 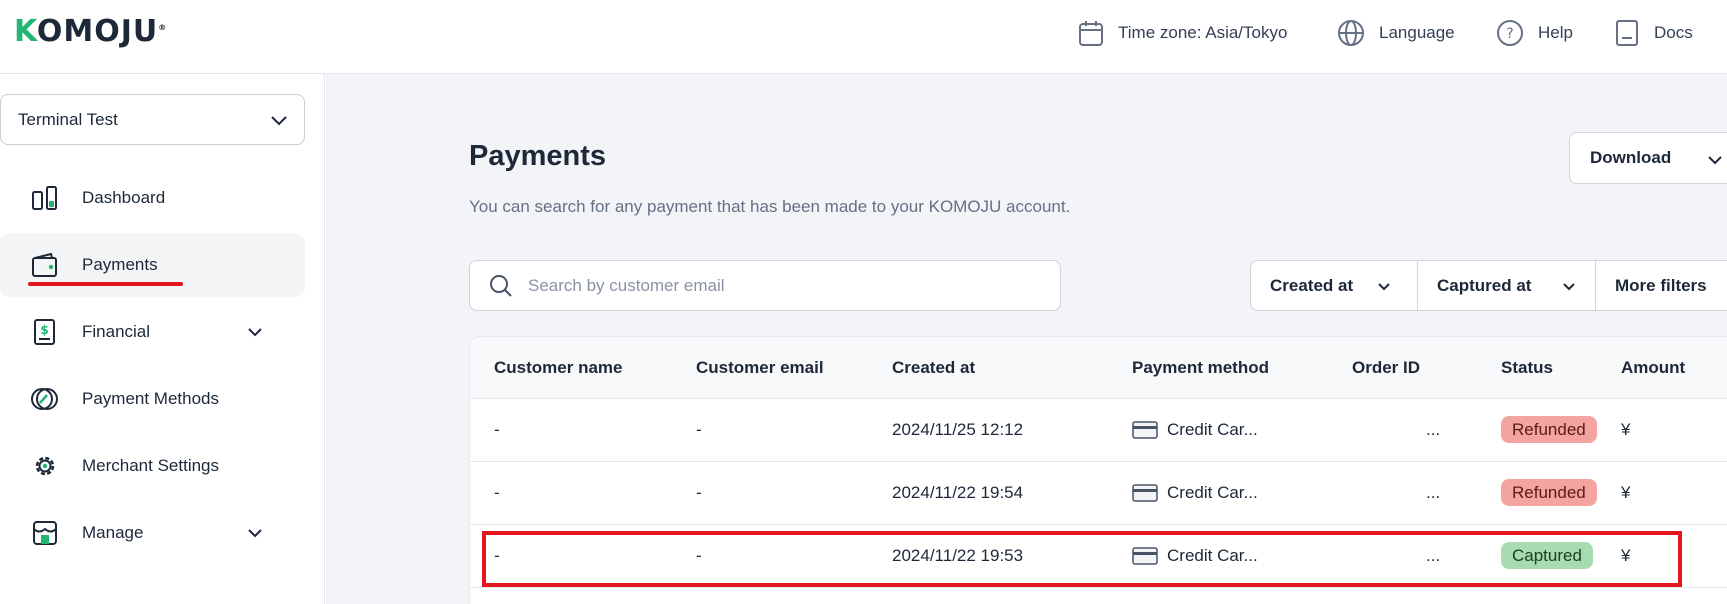 I want to click on filter-label: More filters, so click(x=1661, y=285).